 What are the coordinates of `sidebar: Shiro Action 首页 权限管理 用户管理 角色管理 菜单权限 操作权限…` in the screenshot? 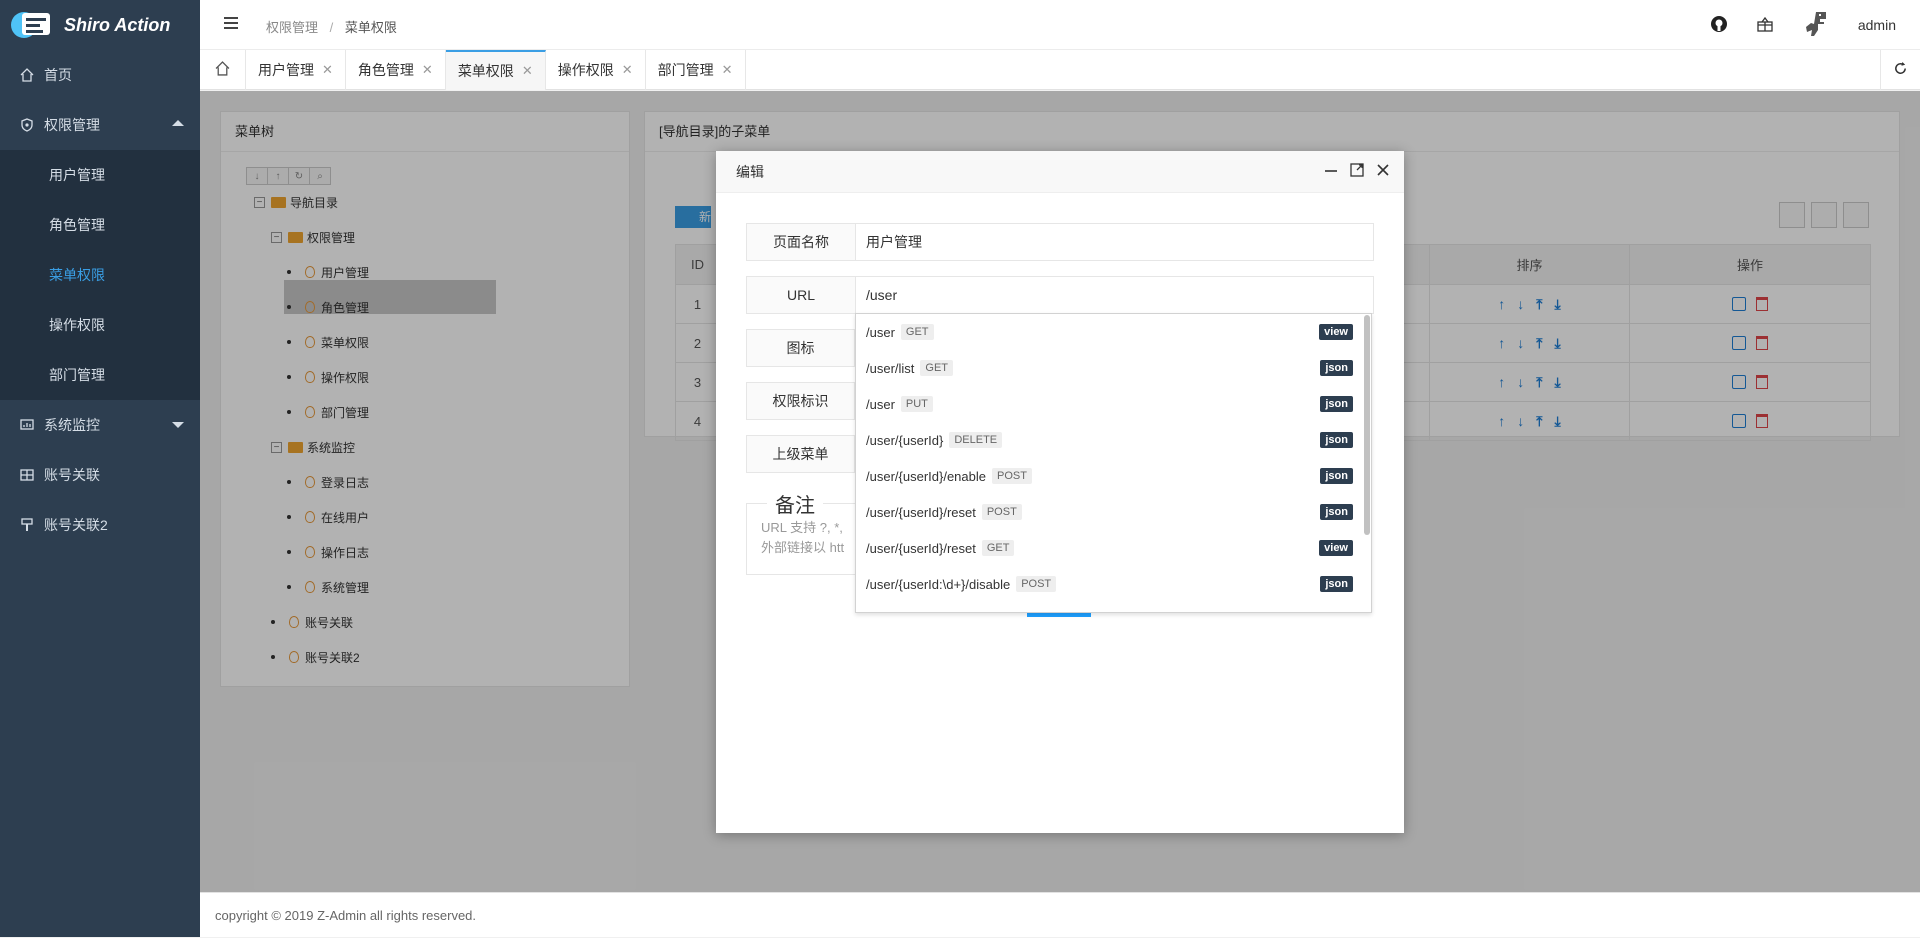 It's located at (100, 468).